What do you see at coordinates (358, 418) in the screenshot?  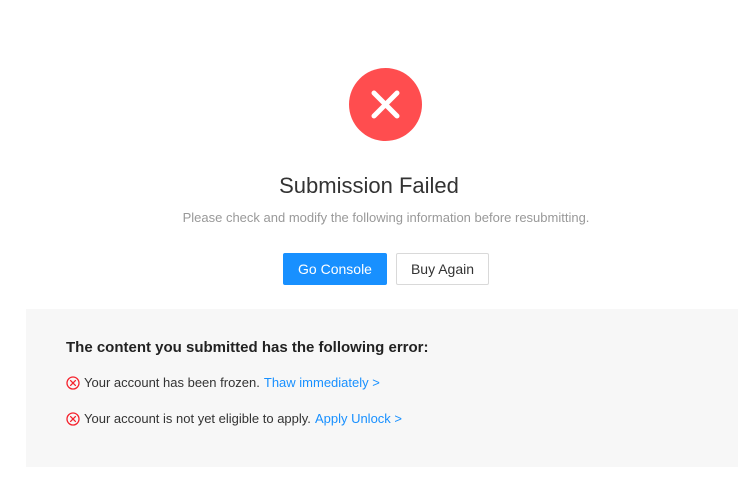 I see `apply-unlock-link: Apply Unlock >` at bounding box center [358, 418].